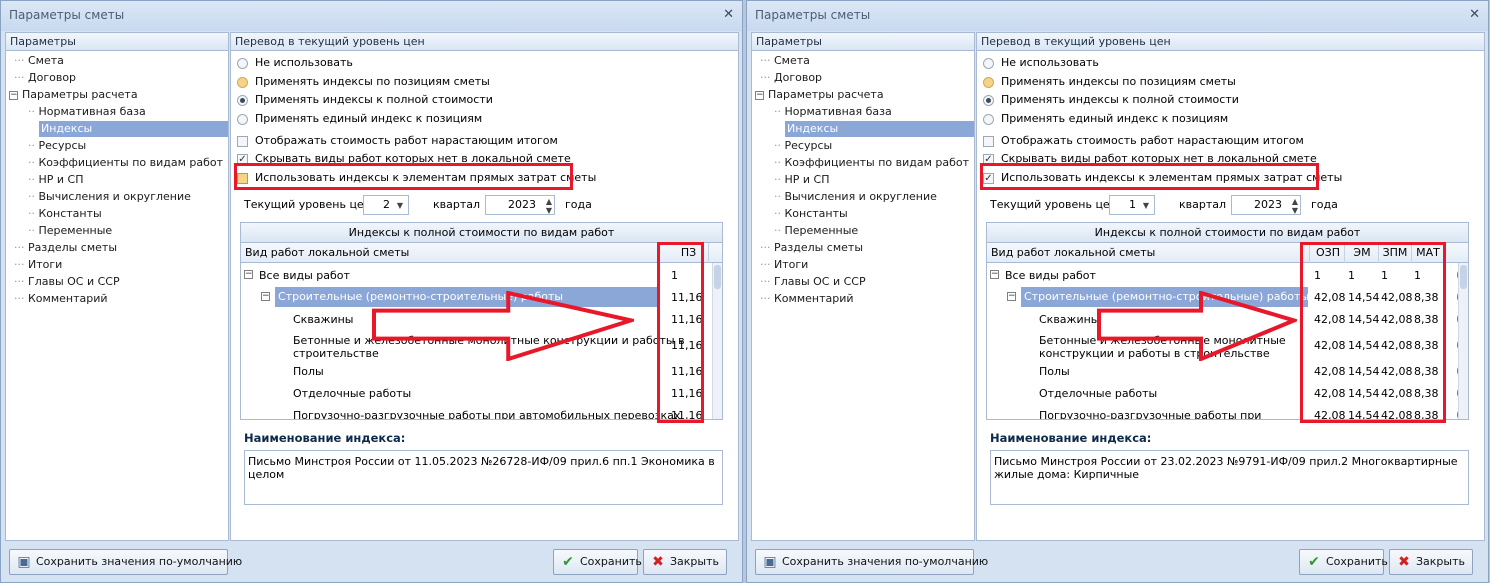 This screenshot has width=1490, height=583. What do you see at coordinates (1474, 14) in the screenshot?
I see `close-icon: ✕` at bounding box center [1474, 14].